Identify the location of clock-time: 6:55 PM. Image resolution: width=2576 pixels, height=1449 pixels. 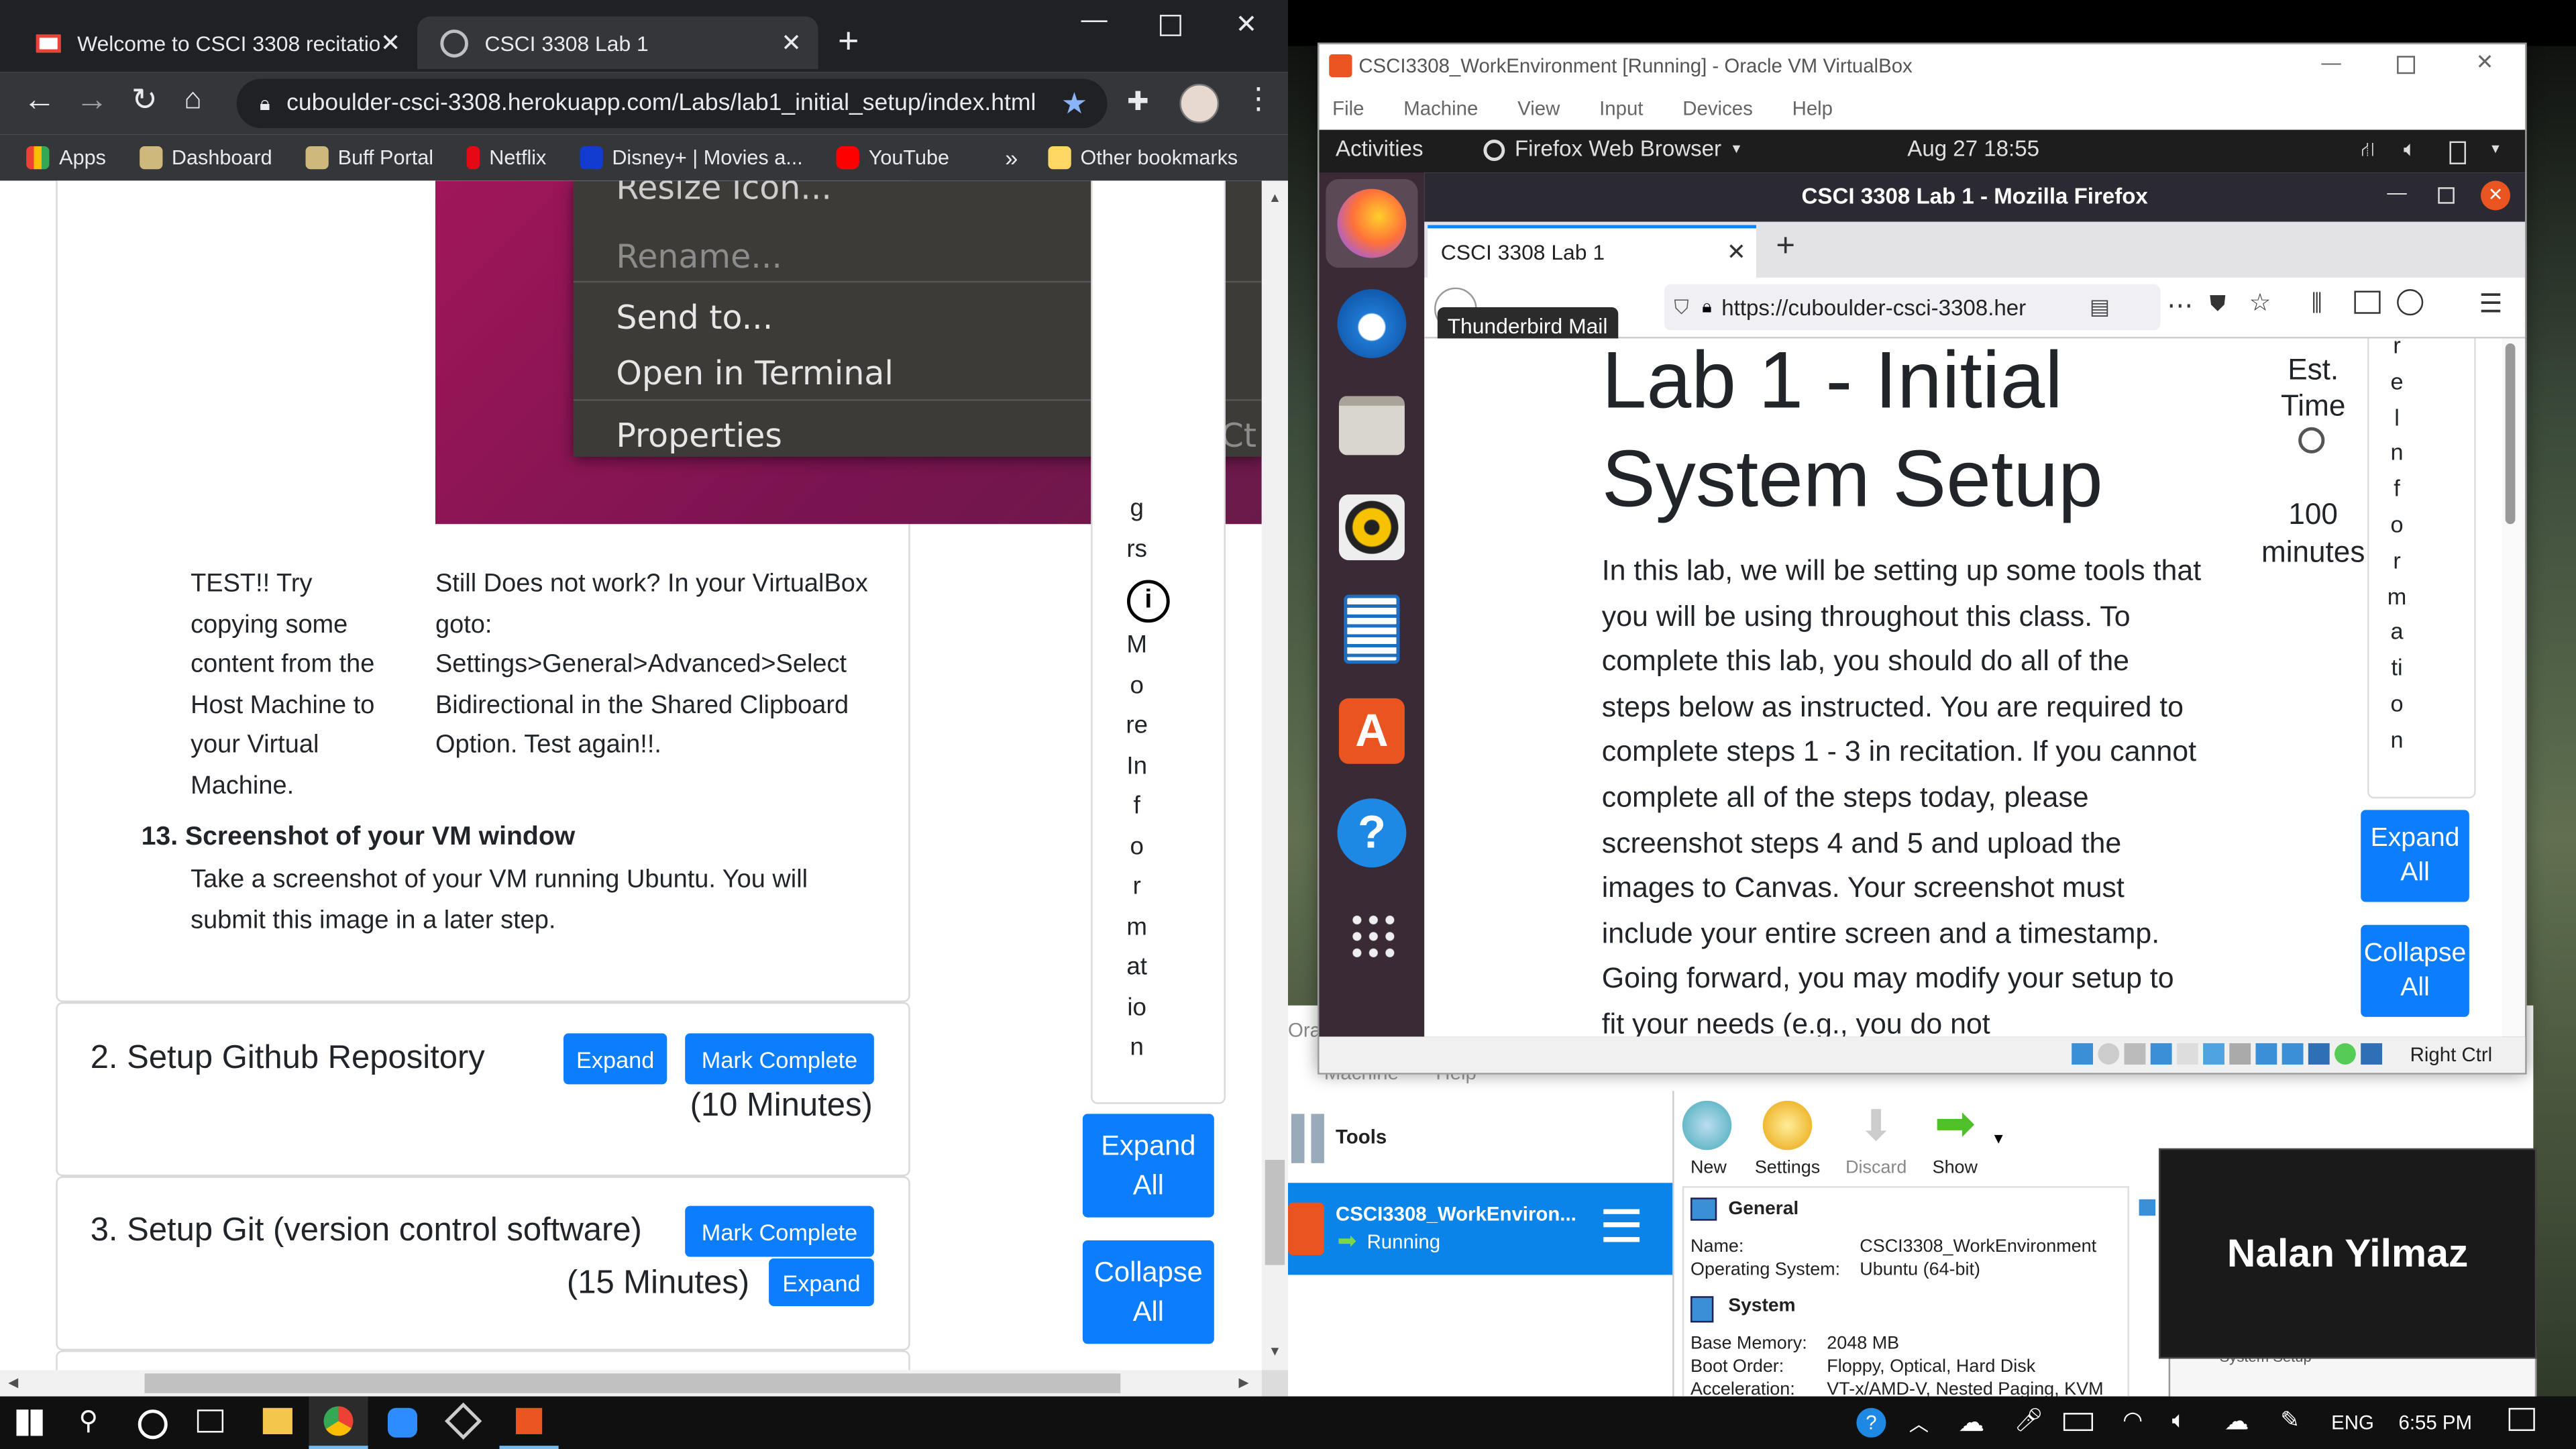
(2435, 1422).